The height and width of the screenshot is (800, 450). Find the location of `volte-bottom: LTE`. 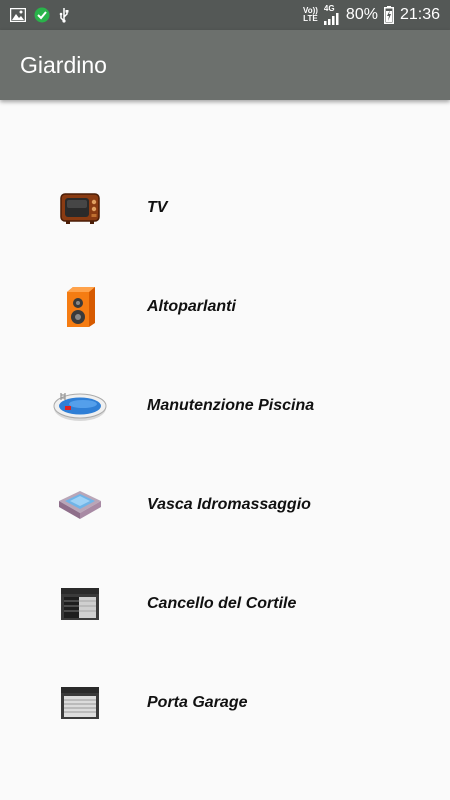

volte-bottom: LTE is located at coordinates (310, 18).